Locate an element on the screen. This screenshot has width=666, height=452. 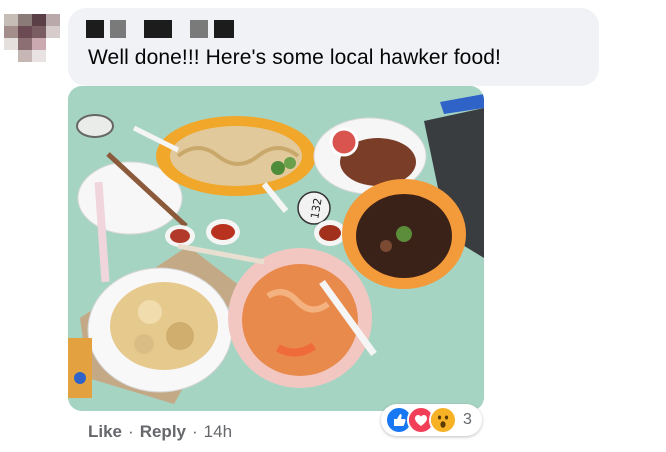
reactions-summary: 3 is located at coordinates (431, 420).